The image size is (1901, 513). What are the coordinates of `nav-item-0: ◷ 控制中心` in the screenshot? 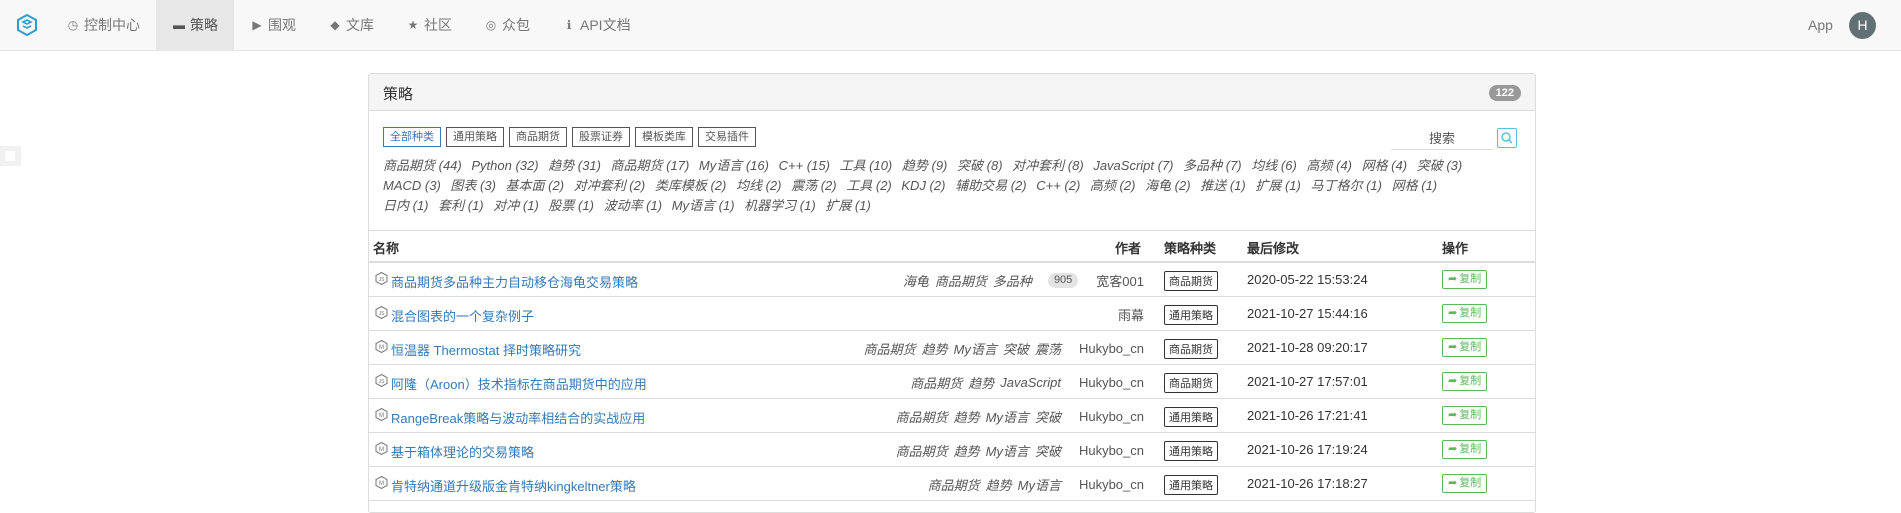 It's located at (103, 25).